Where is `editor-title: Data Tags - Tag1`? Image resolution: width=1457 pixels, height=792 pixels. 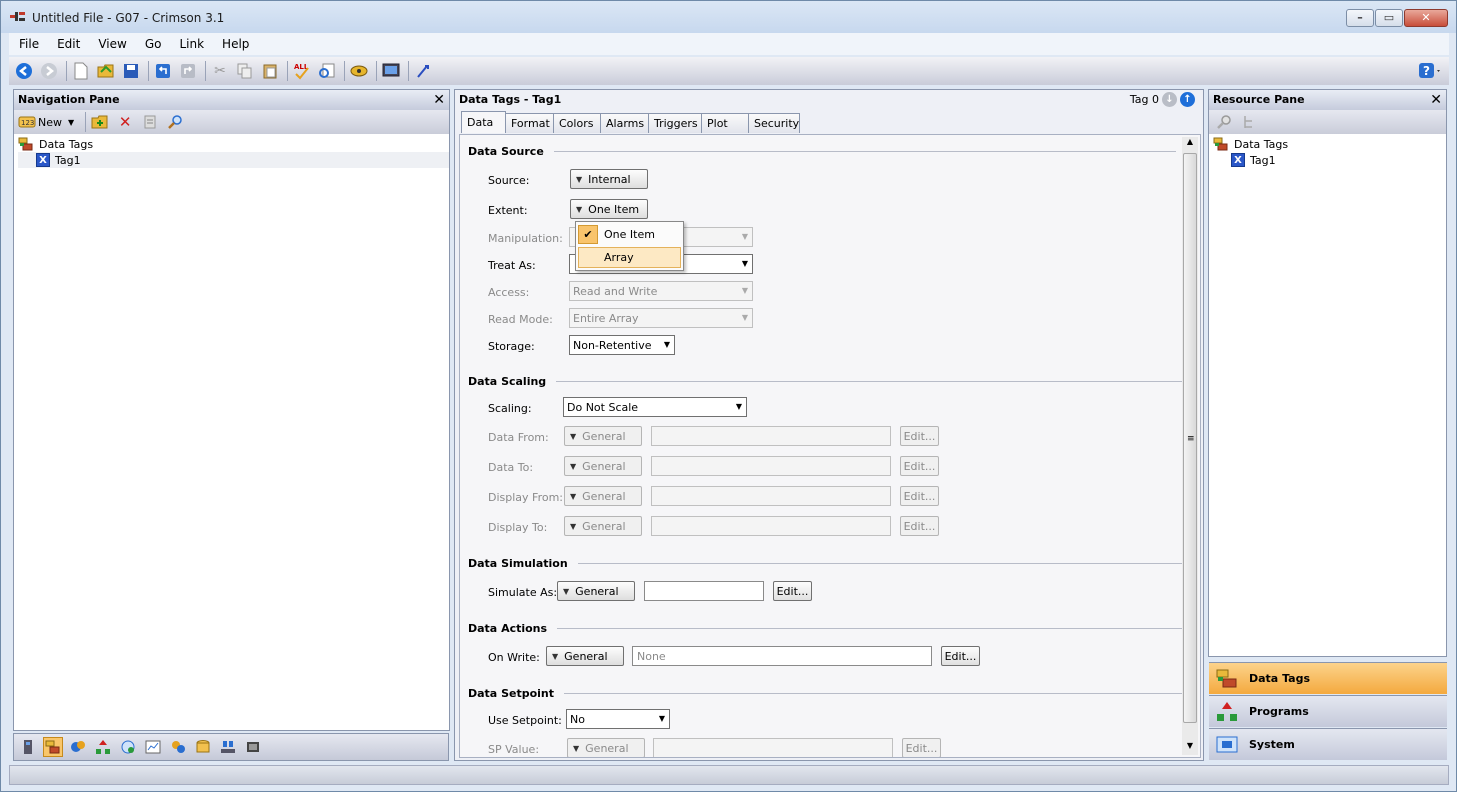
editor-title: Data Tags - Tag1 is located at coordinates (510, 99).